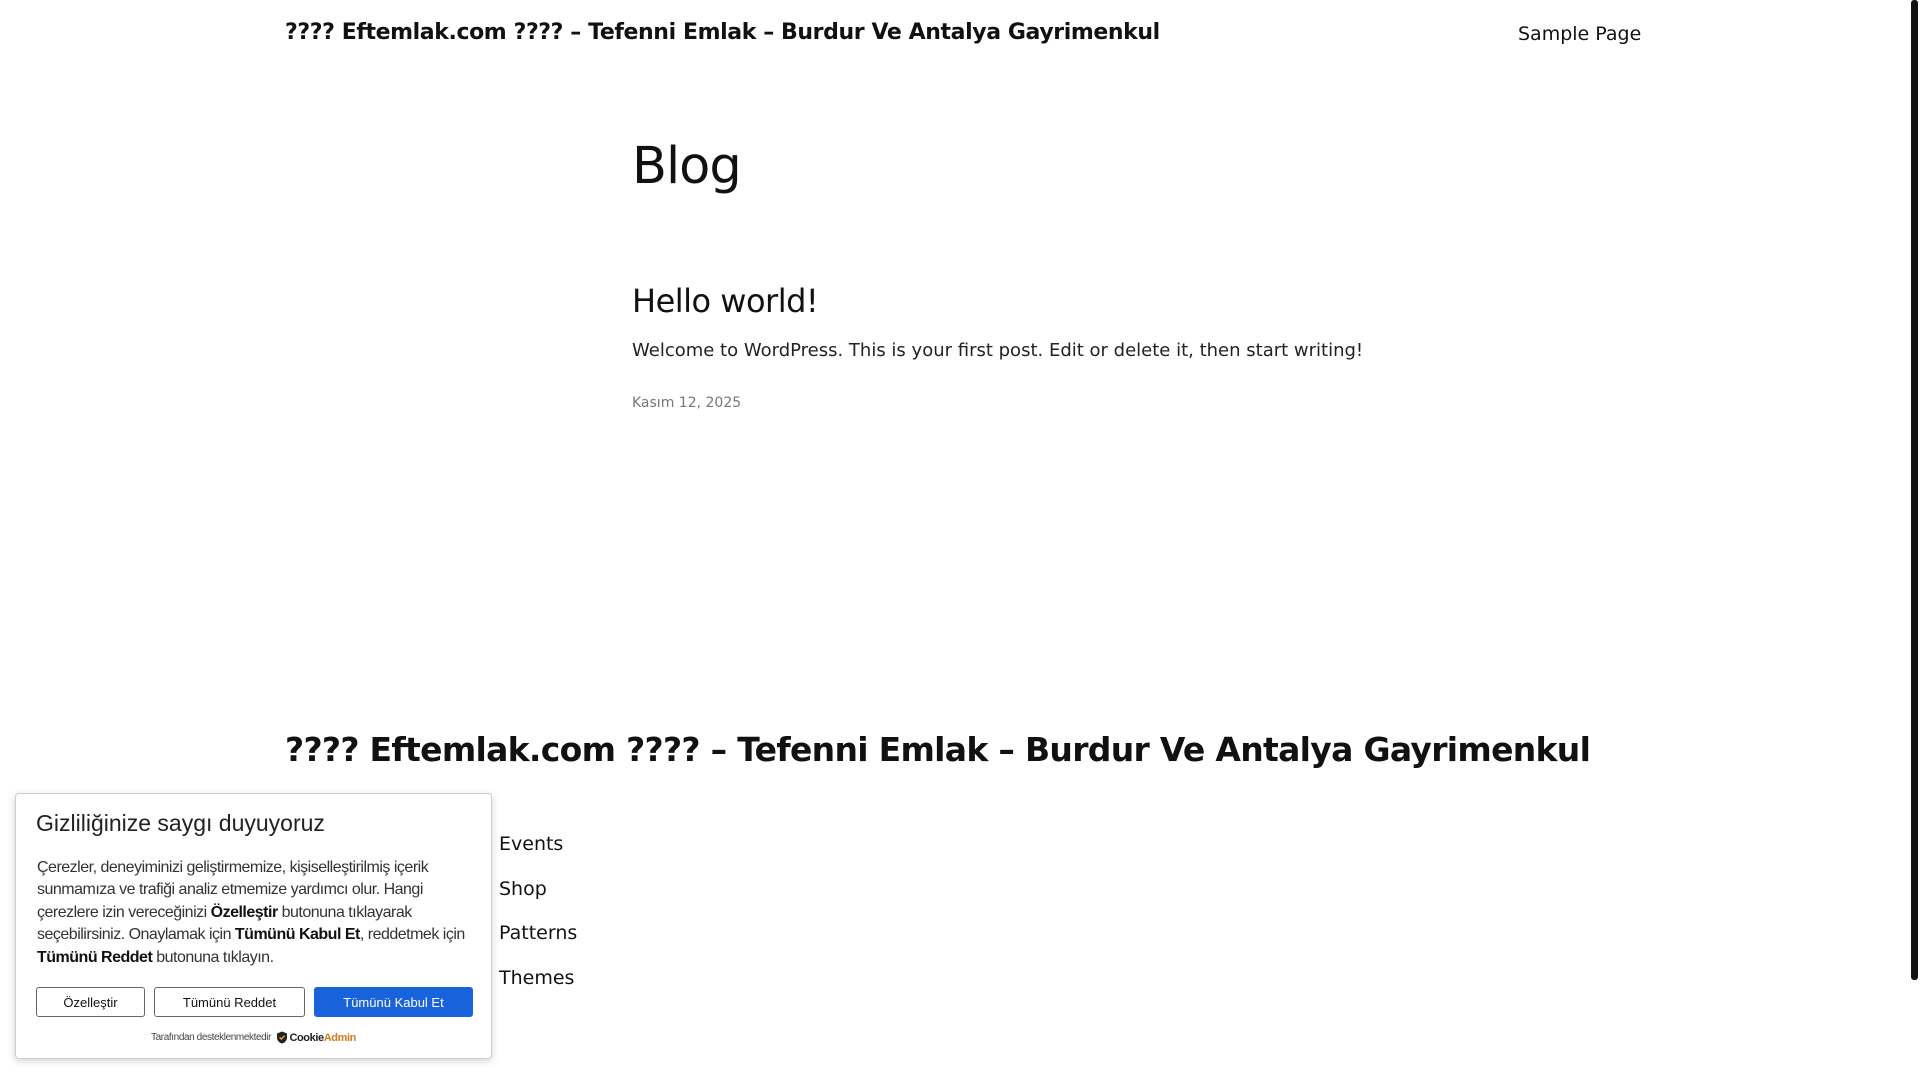 The image size is (1920, 1080). Describe the element at coordinates (538, 899) in the screenshot. I see `footer-link-shop: Shop` at that location.